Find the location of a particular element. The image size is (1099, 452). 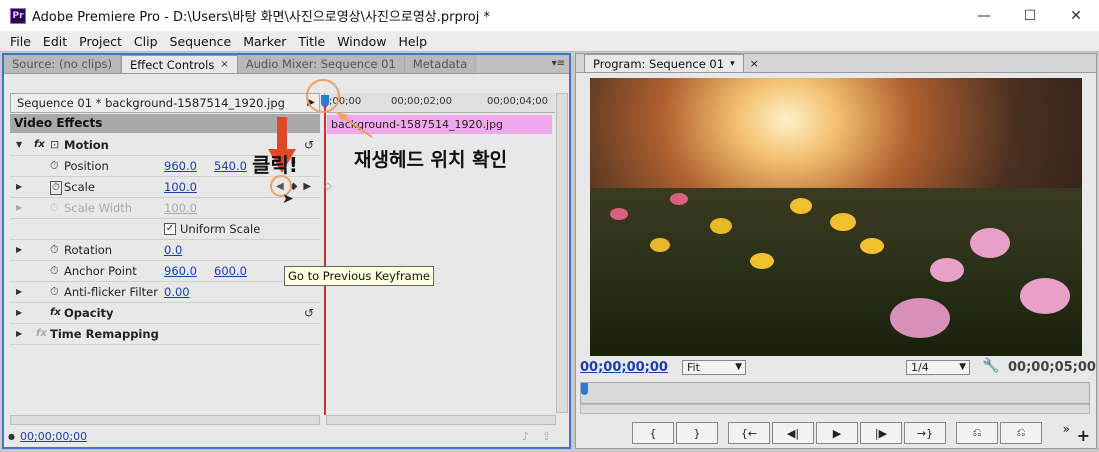

menu-marker: Marker is located at coordinates (264, 41).